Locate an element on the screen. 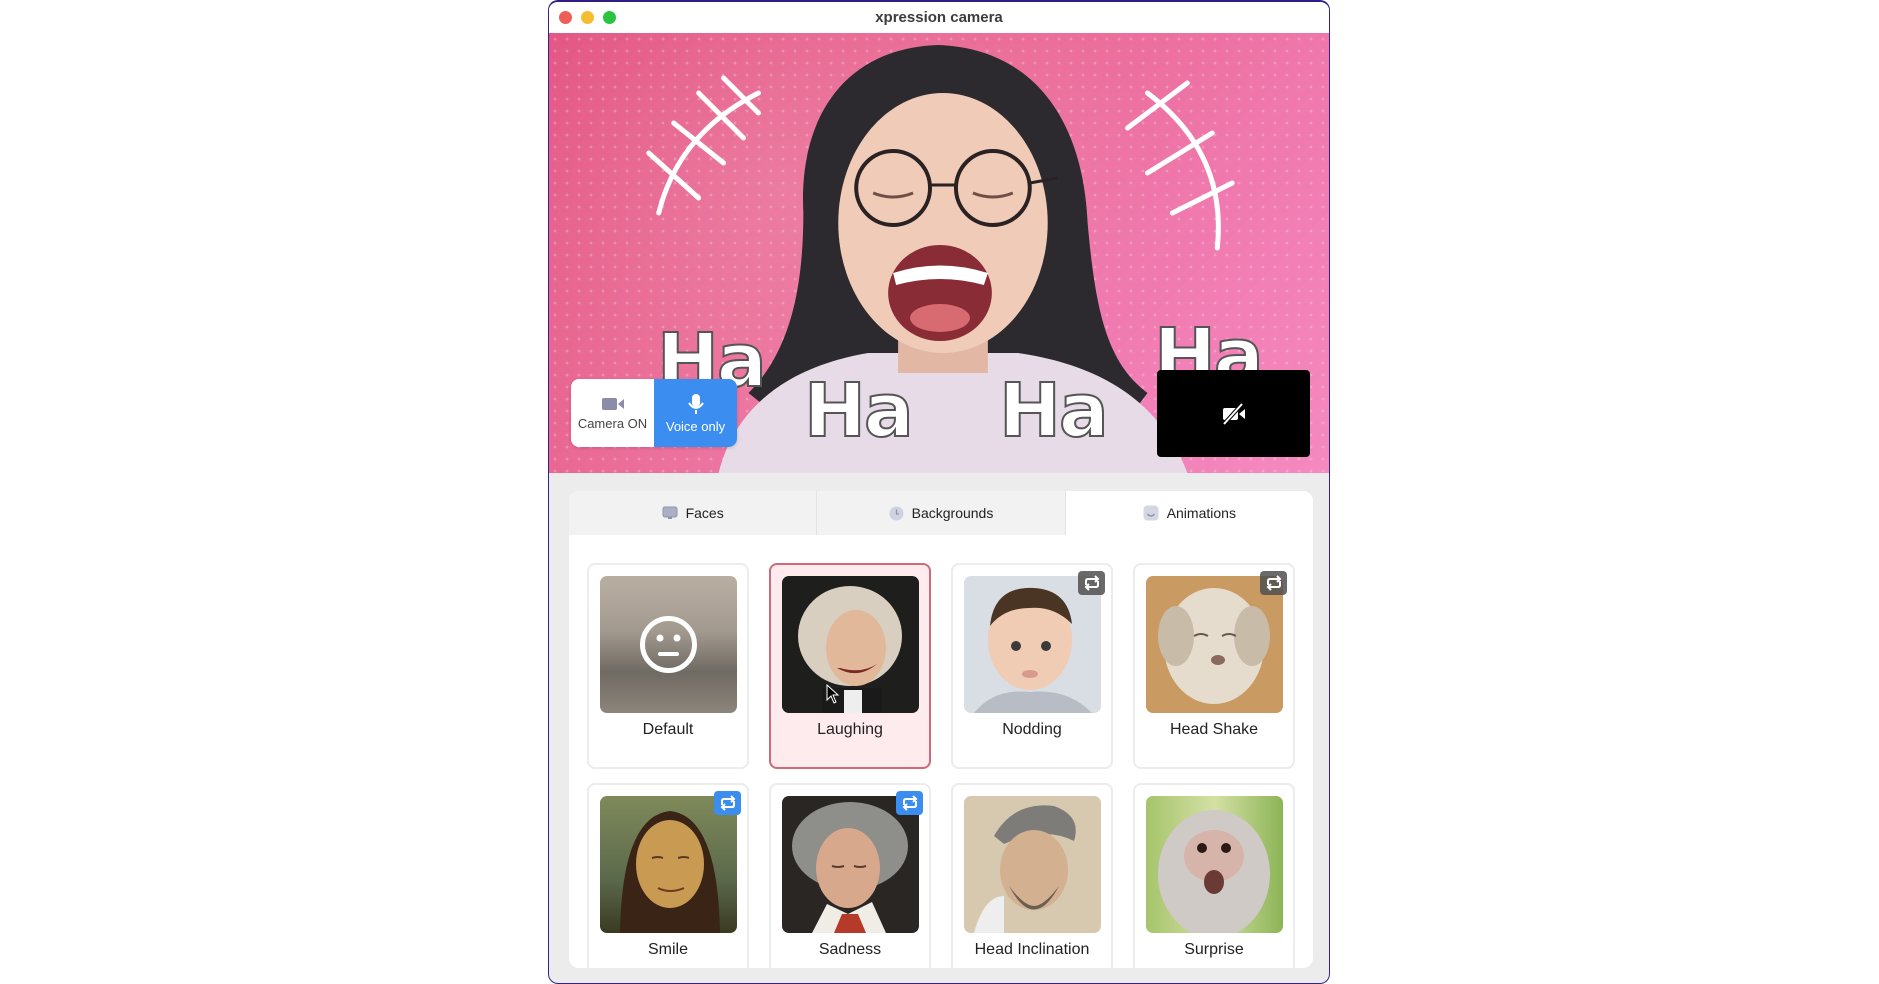 The image size is (1879, 984). doodle-left is located at coordinates (703, 145).